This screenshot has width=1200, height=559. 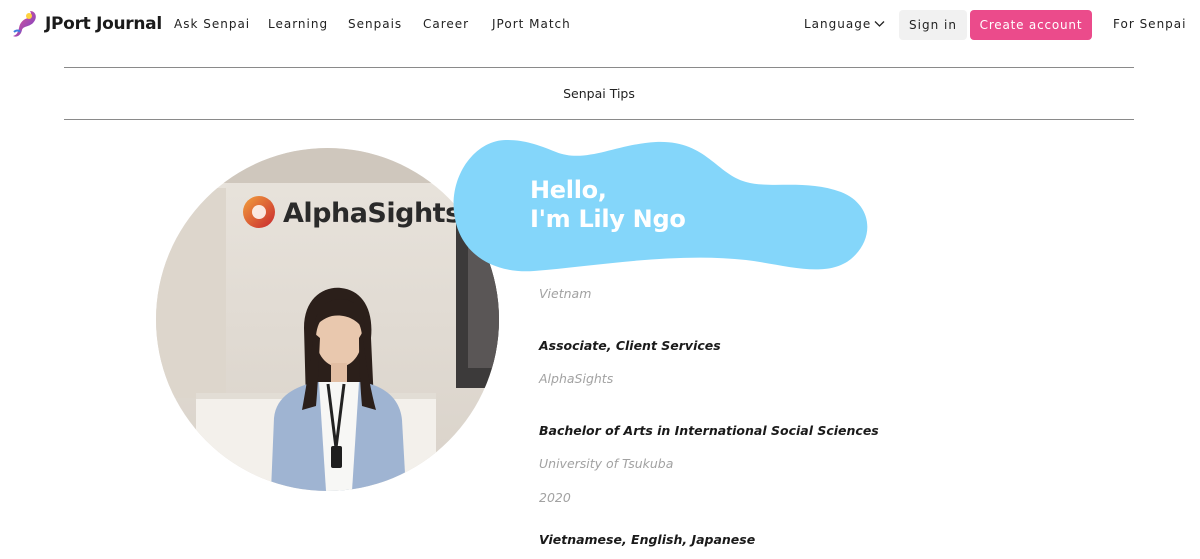 What do you see at coordinates (298, 24) in the screenshot?
I see `nav-learning: Learning` at bounding box center [298, 24].